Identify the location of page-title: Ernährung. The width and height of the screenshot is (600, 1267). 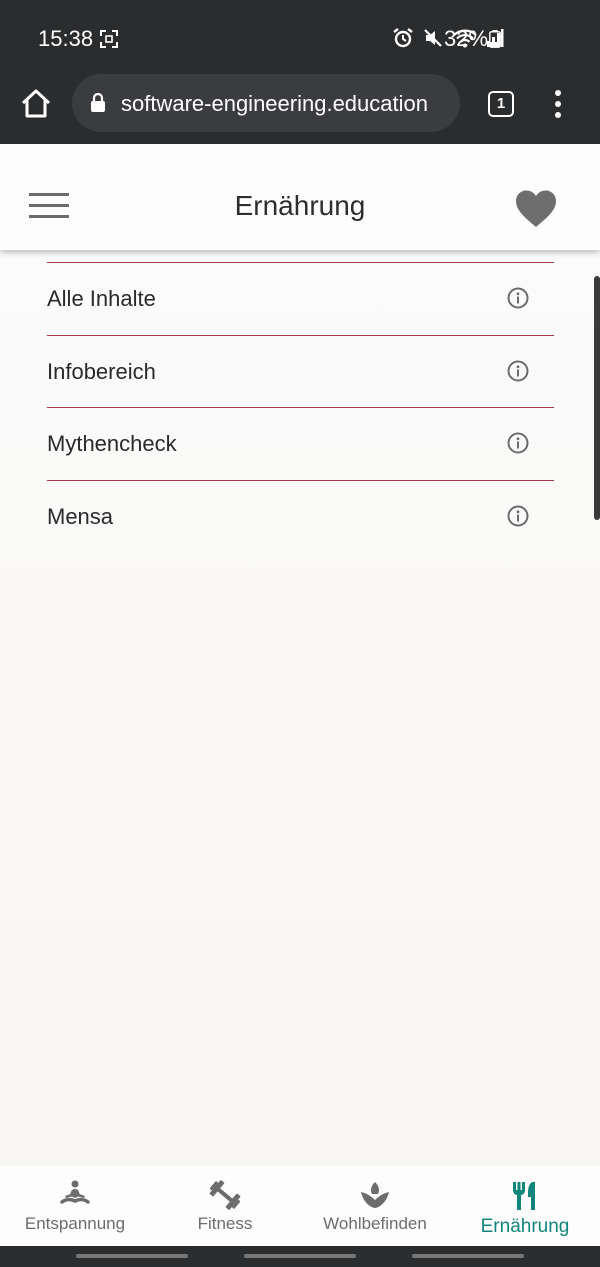
(300, 205).